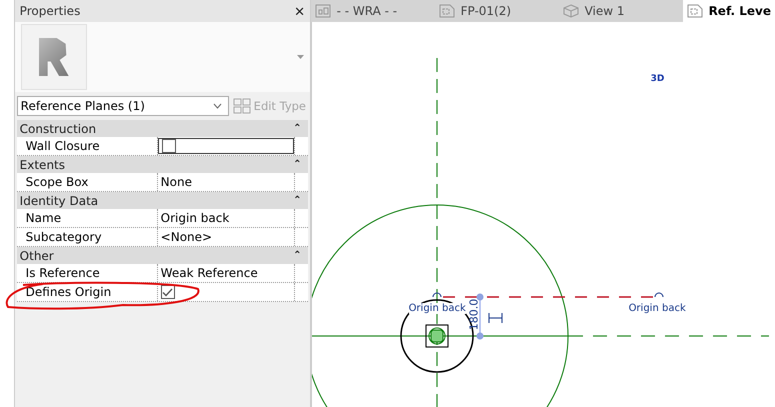  I want to click on property-label: Scope Box, so click(87, 182).